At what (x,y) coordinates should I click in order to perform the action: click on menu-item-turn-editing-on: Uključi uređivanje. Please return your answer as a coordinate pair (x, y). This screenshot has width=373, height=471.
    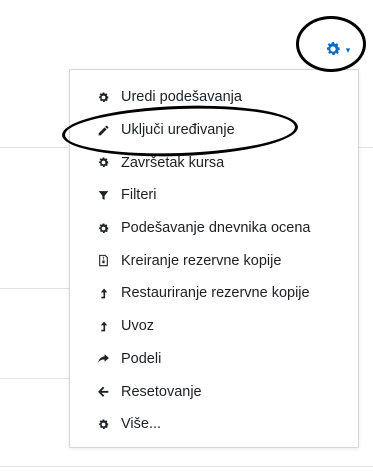
    Looking at the image, I should click on (214, 130).